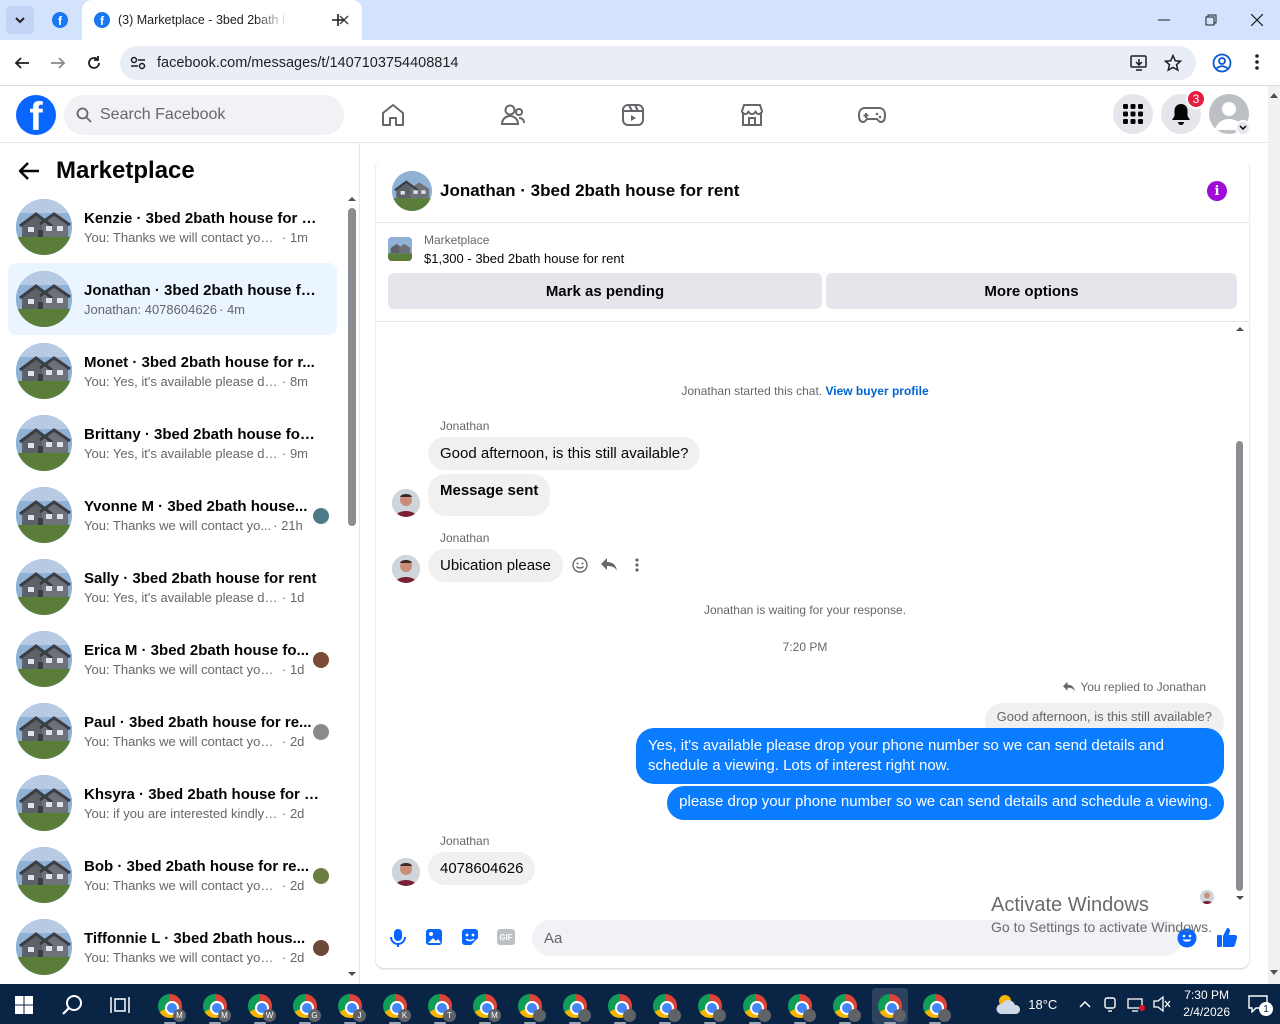 This screenshot has width=1280, height=1024. Describe the element at coordinates (1173, 63) in the screenshot. I see `bookmark-star-icon` at that location.